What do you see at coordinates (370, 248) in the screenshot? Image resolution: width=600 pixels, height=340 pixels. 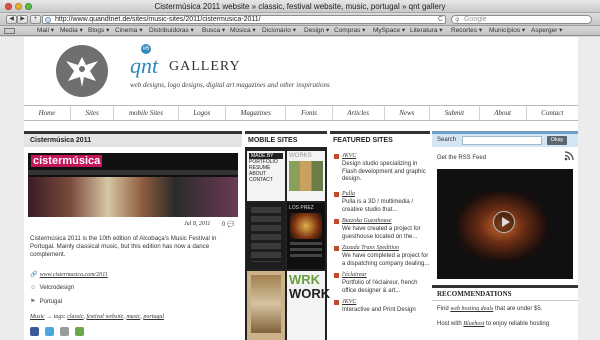 I see `featured-title: Zazada Trans Spedition` at bounding box center [370, 248].